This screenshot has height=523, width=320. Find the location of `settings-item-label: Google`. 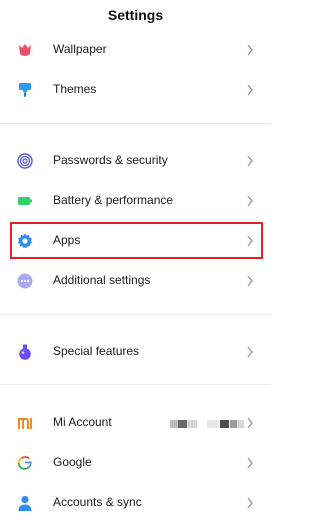

settings-item-label: Google is located at coordinates (72, 462).